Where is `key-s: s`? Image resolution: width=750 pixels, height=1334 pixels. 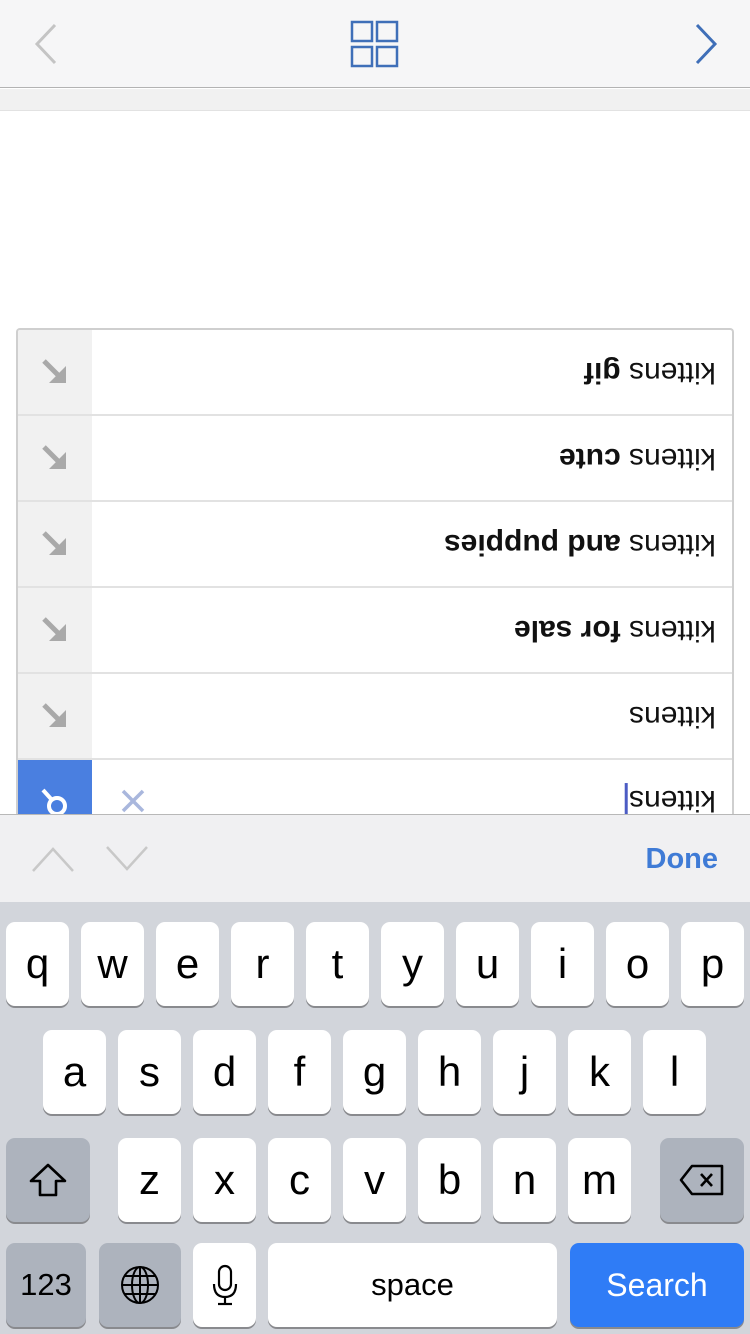
key-s: s is located at coordinates (149, 1072).